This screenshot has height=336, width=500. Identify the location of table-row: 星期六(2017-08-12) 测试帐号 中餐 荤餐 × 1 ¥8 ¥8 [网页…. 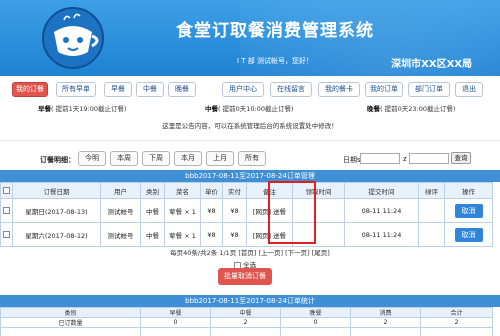
(246, 234).